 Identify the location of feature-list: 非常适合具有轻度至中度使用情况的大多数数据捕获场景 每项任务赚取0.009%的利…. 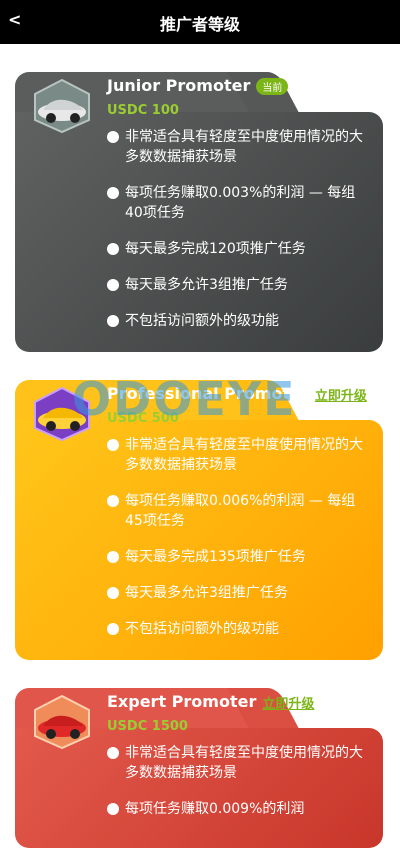
(238, 789).